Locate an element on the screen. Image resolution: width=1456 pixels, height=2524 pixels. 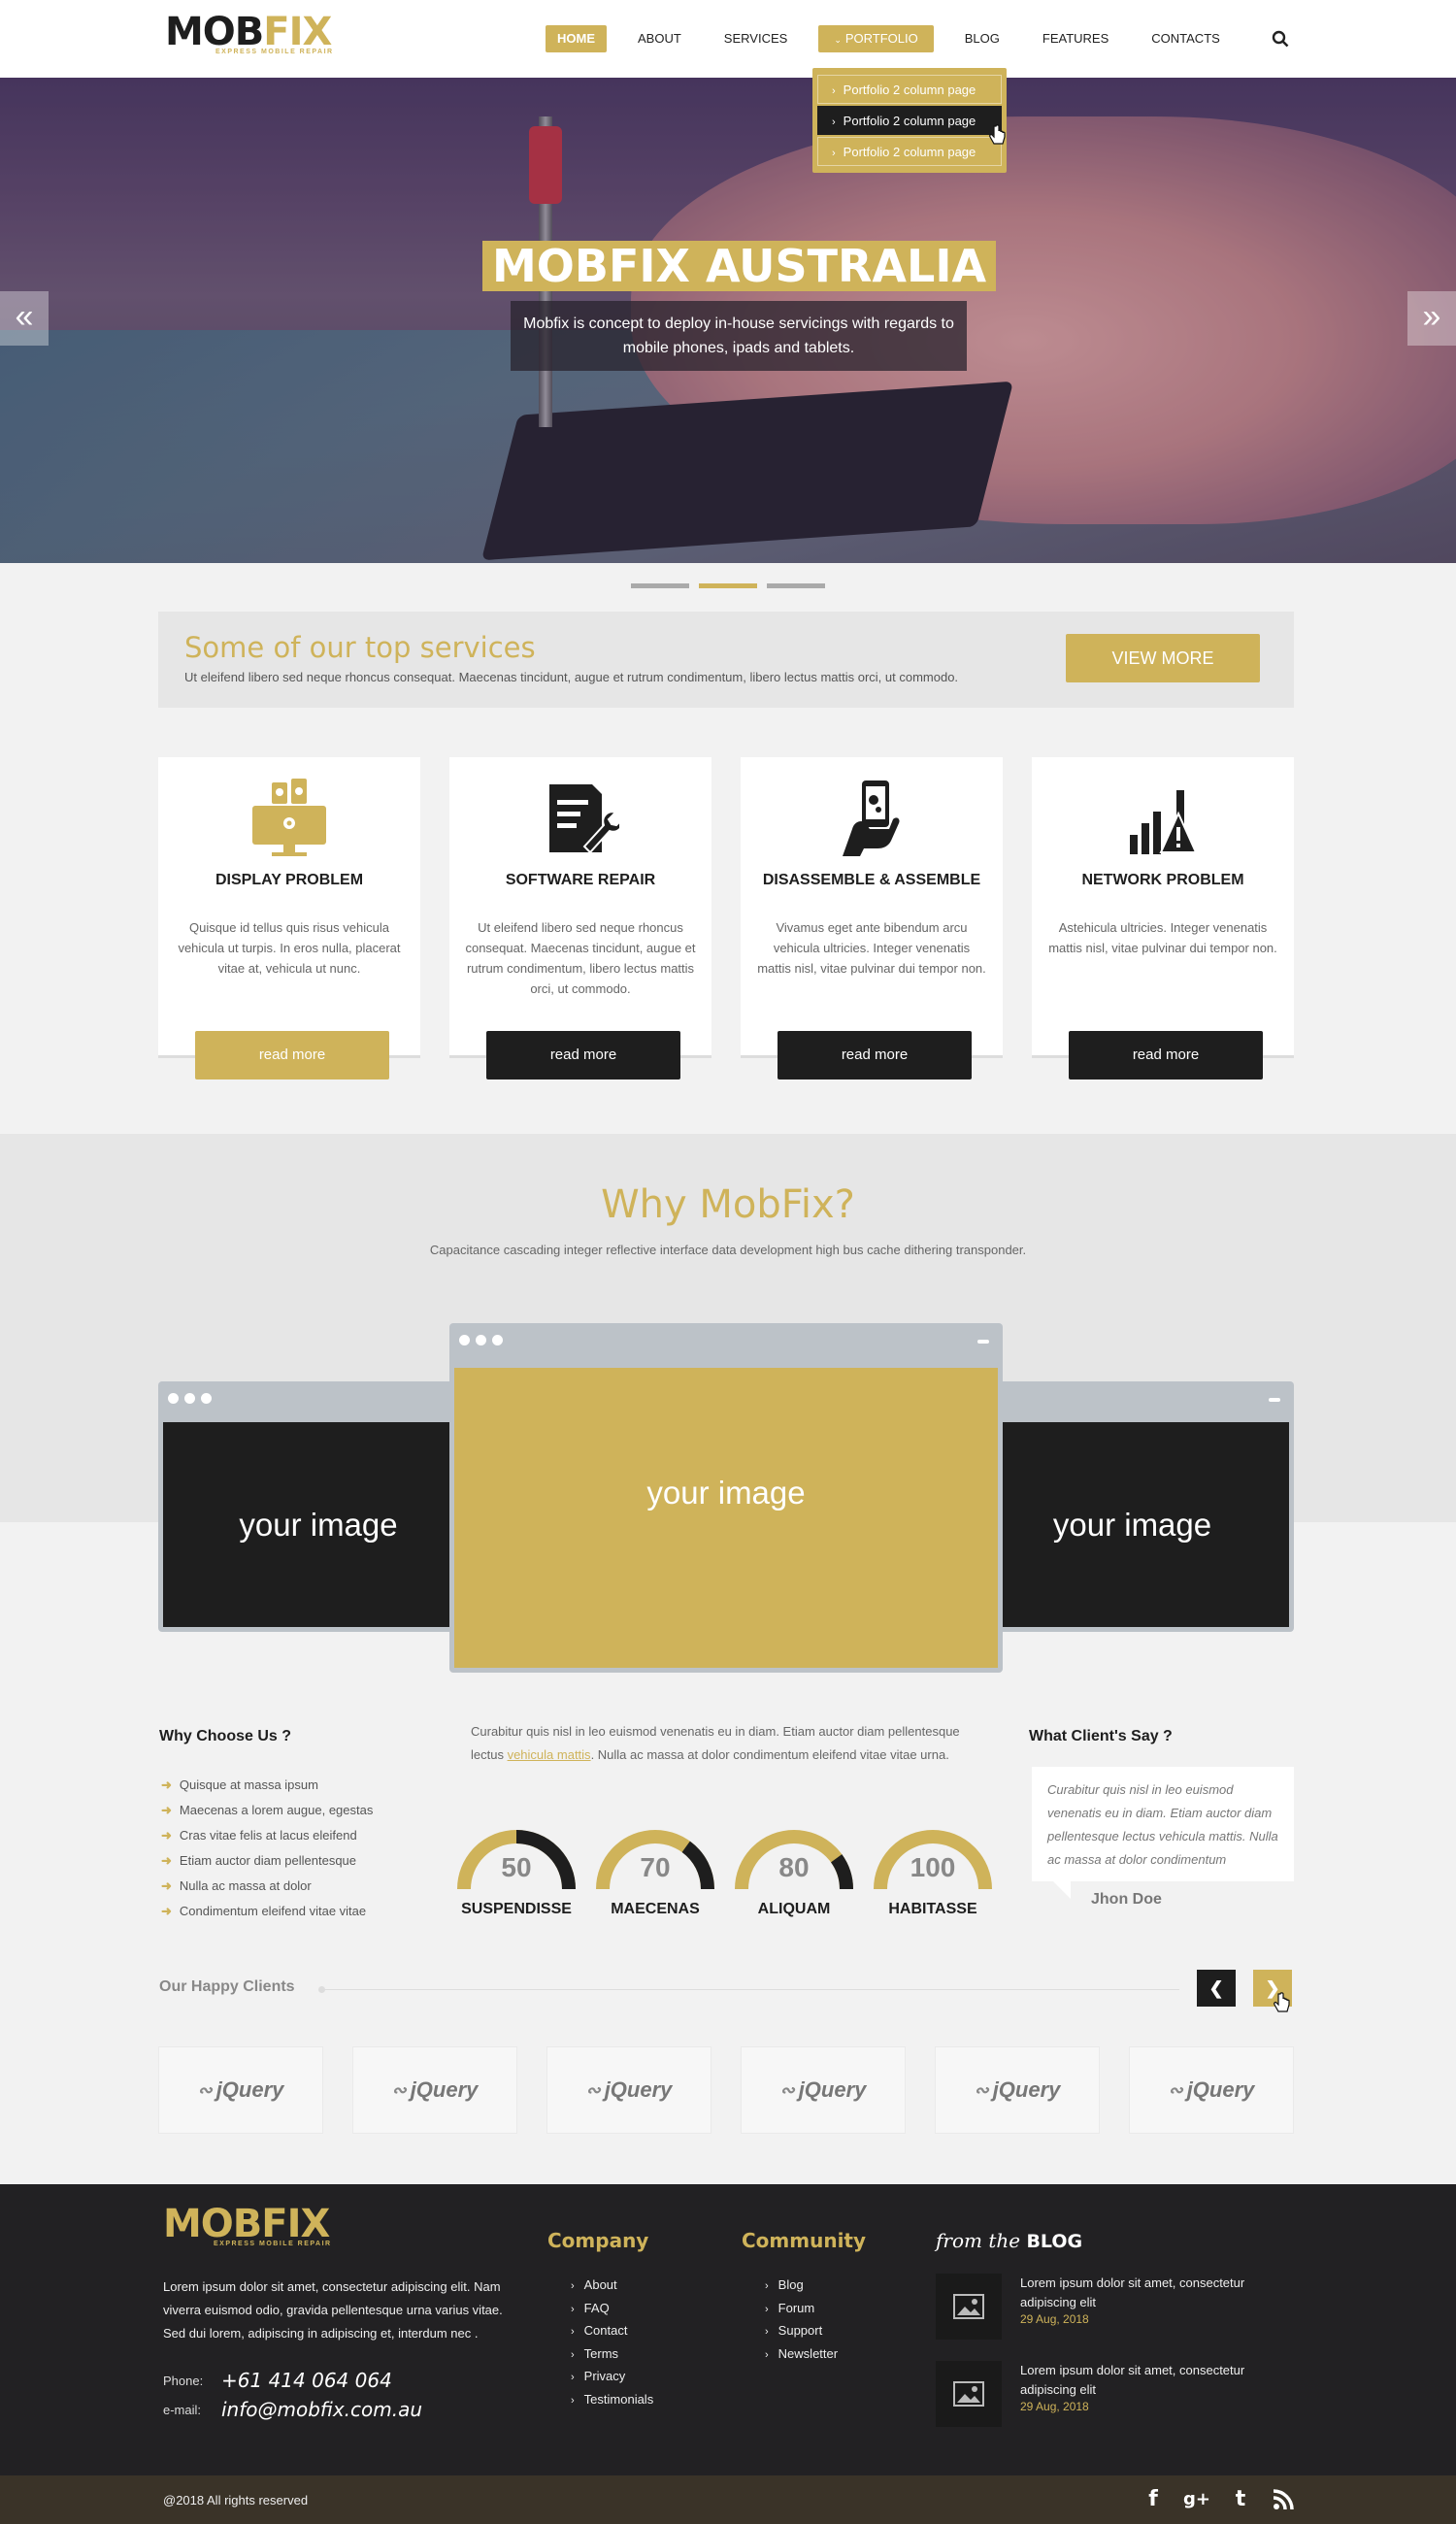
nav-item-blog: BLOG is located at coordinates (982, 38).